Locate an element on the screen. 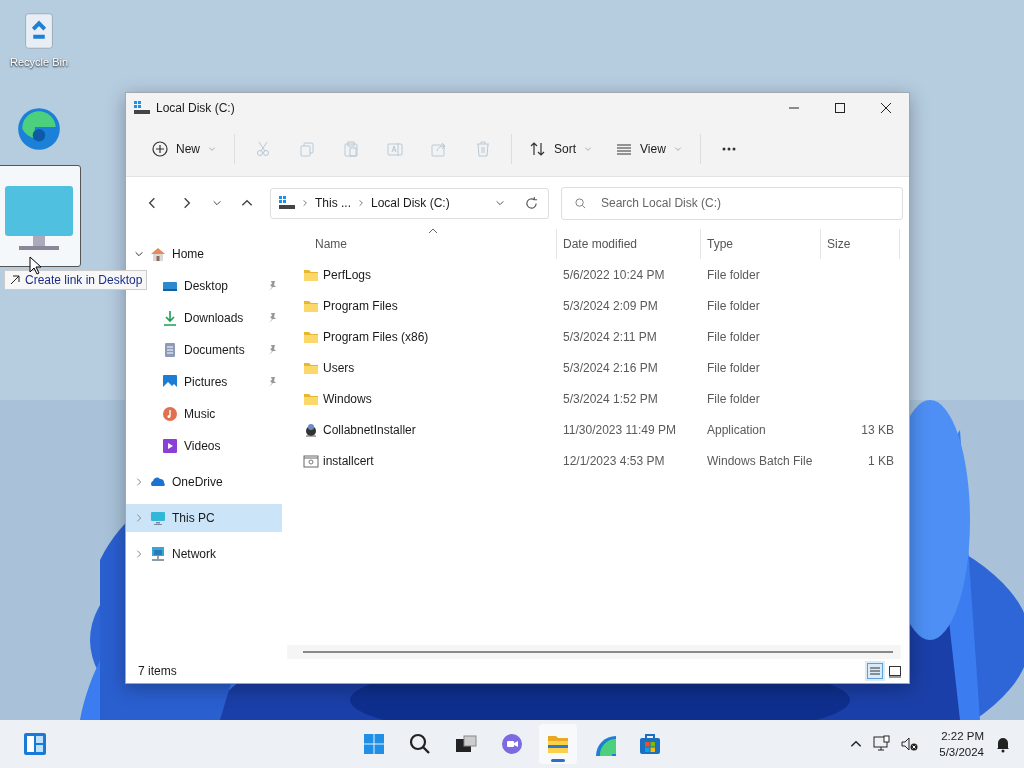 The image size is (1024, 768). link-arrow-icon is located at coordinates (15, 280).